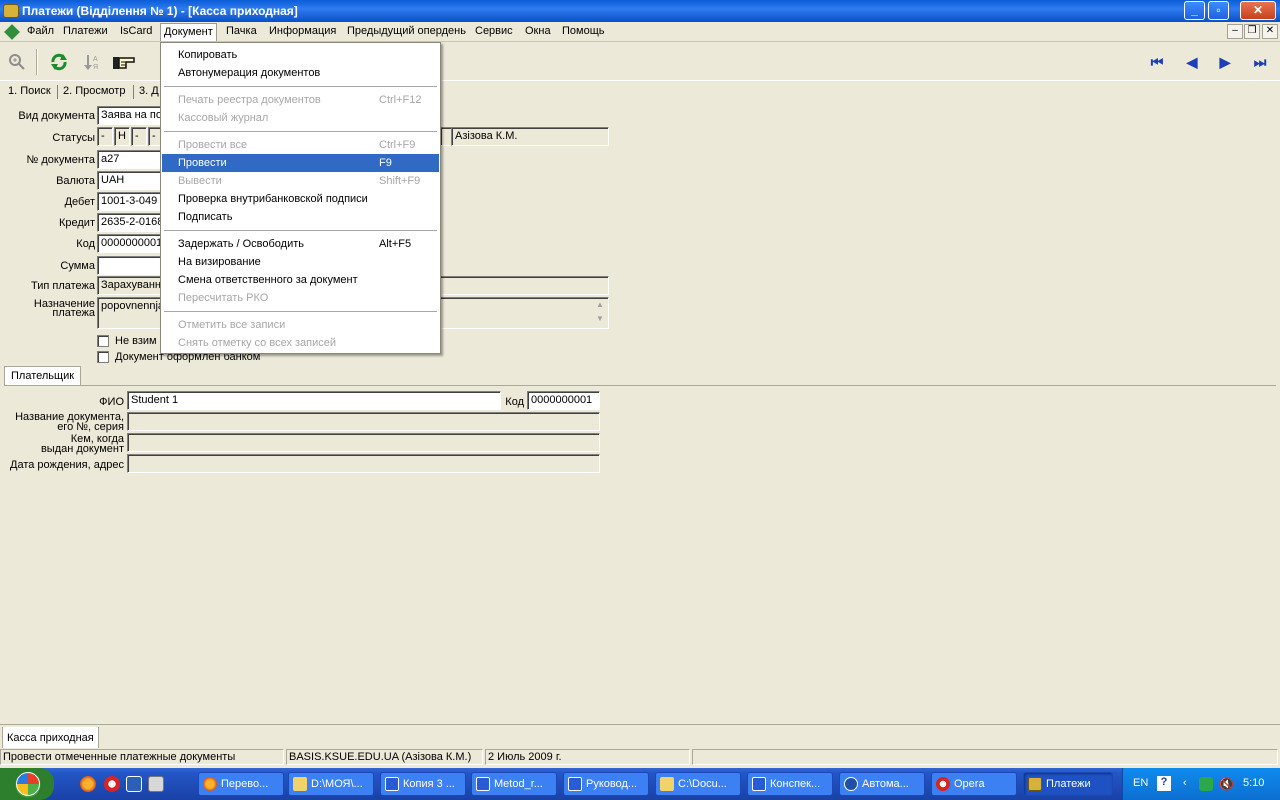 The height and width of the screenshot is (800, 1280). I want to click on amount-field, so click(132, 265).